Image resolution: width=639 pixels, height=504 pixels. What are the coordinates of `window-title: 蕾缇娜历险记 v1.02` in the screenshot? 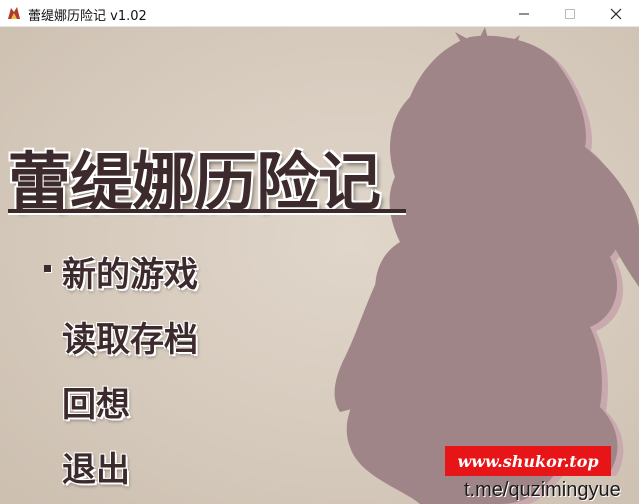 It's located at (87, 16).